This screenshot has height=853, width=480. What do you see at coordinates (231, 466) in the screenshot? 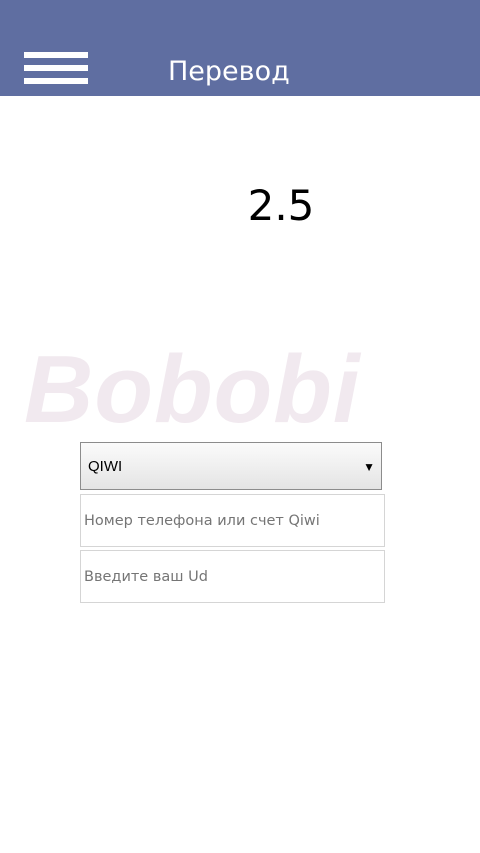
I see `payment-method-select: QIWI ▼` at bounding box center [231, 466].